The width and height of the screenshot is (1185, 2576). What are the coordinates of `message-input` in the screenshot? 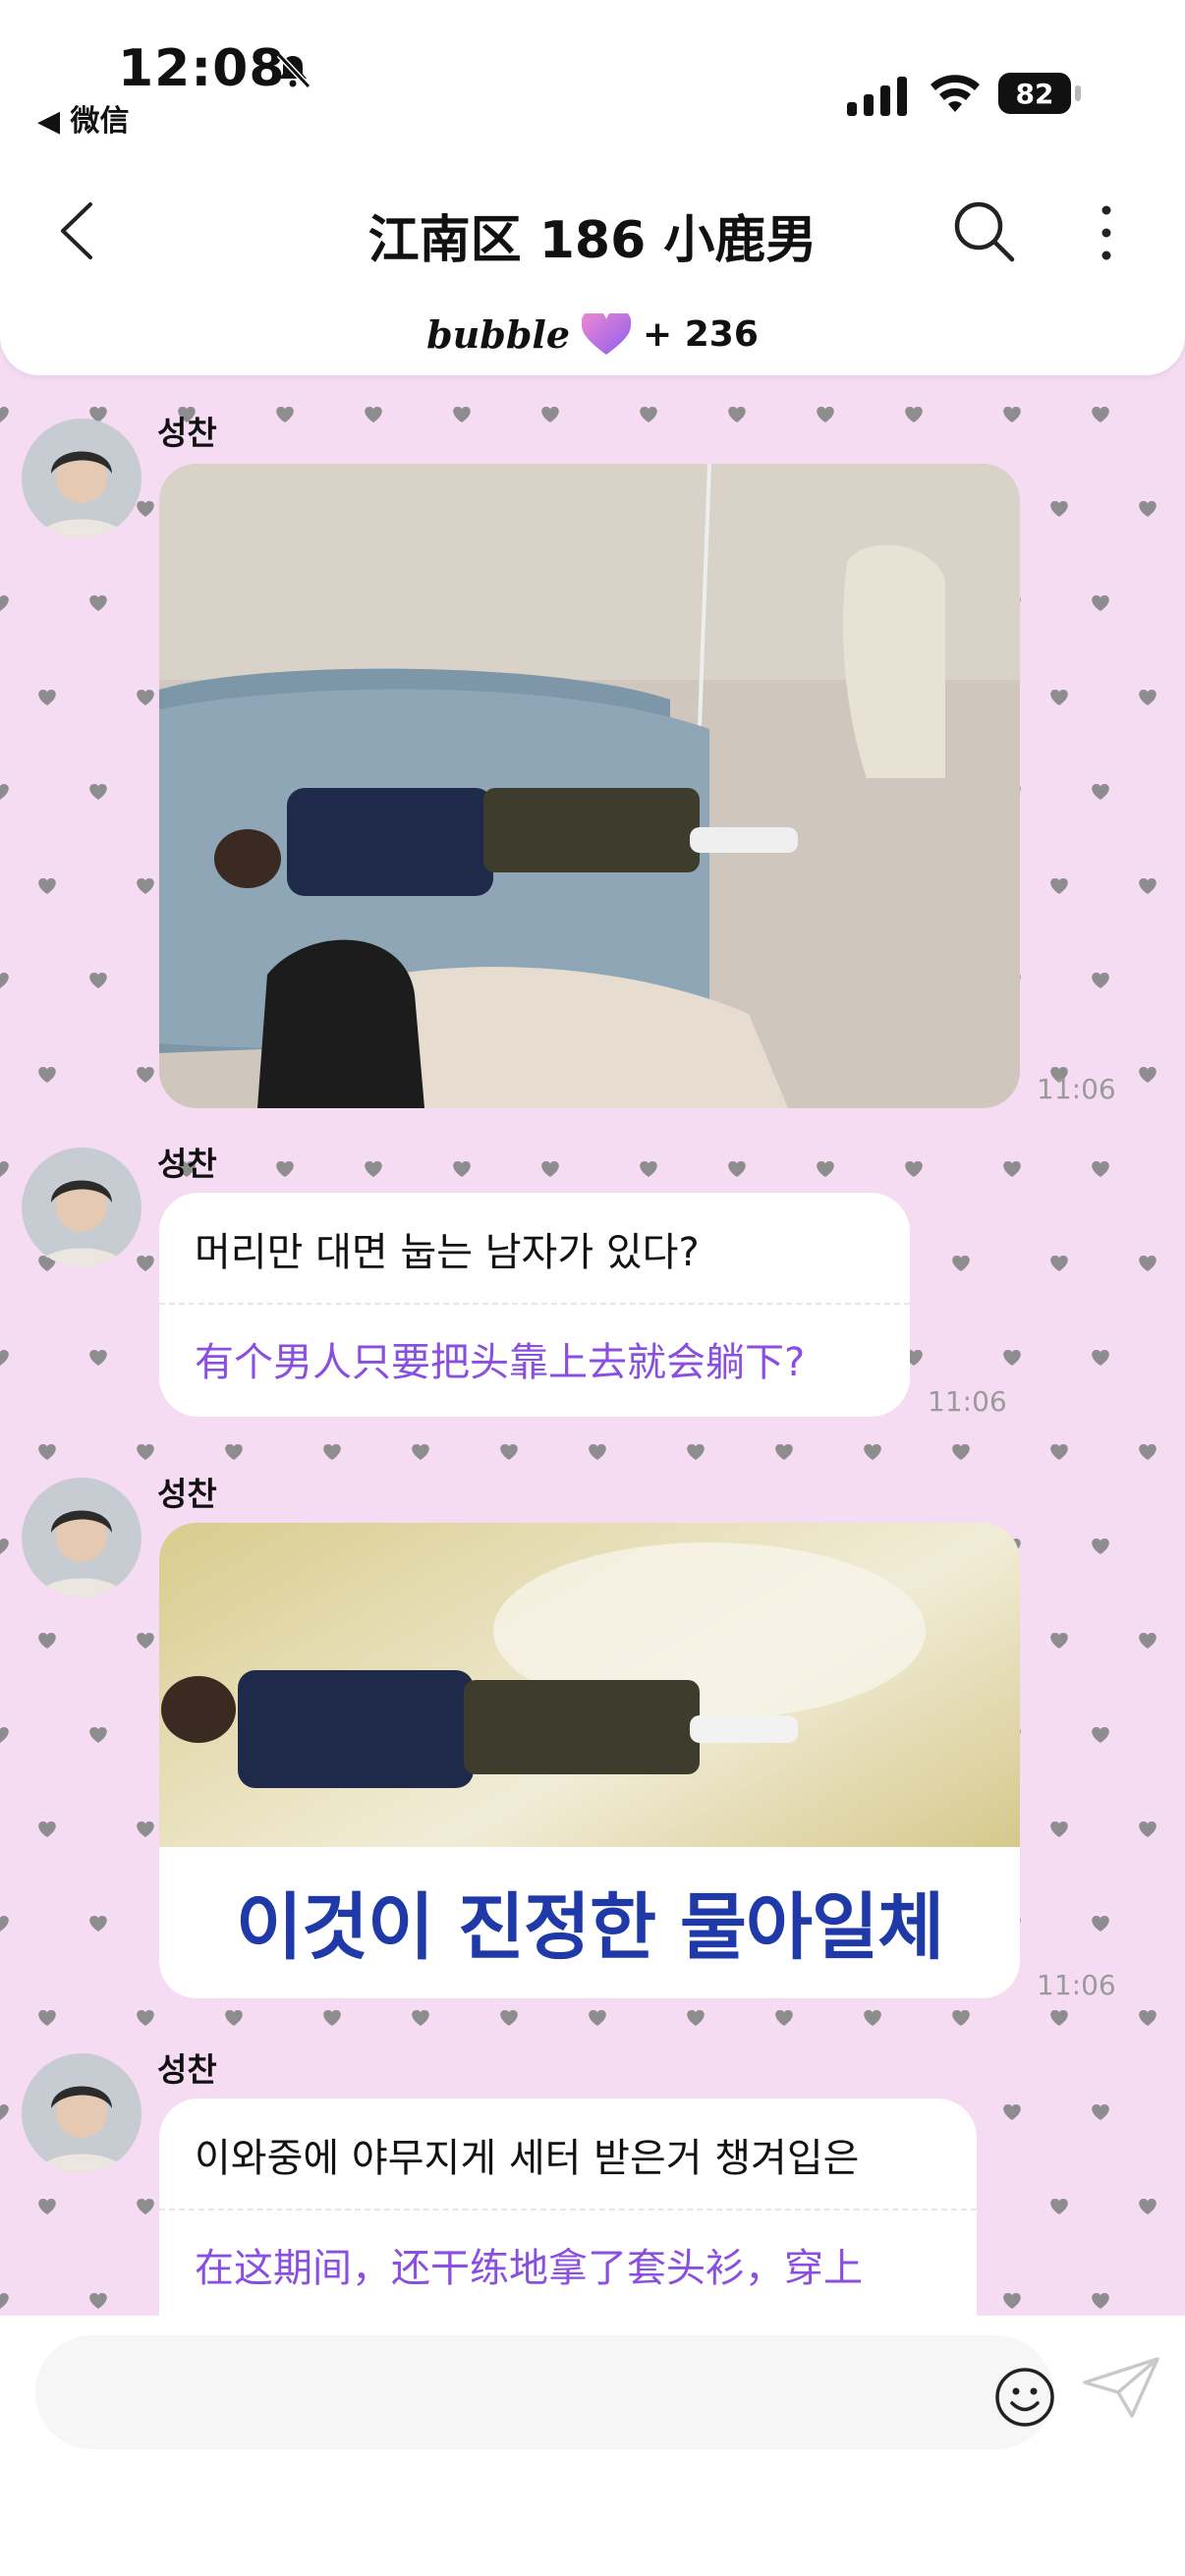 It's located at (519, 2393).